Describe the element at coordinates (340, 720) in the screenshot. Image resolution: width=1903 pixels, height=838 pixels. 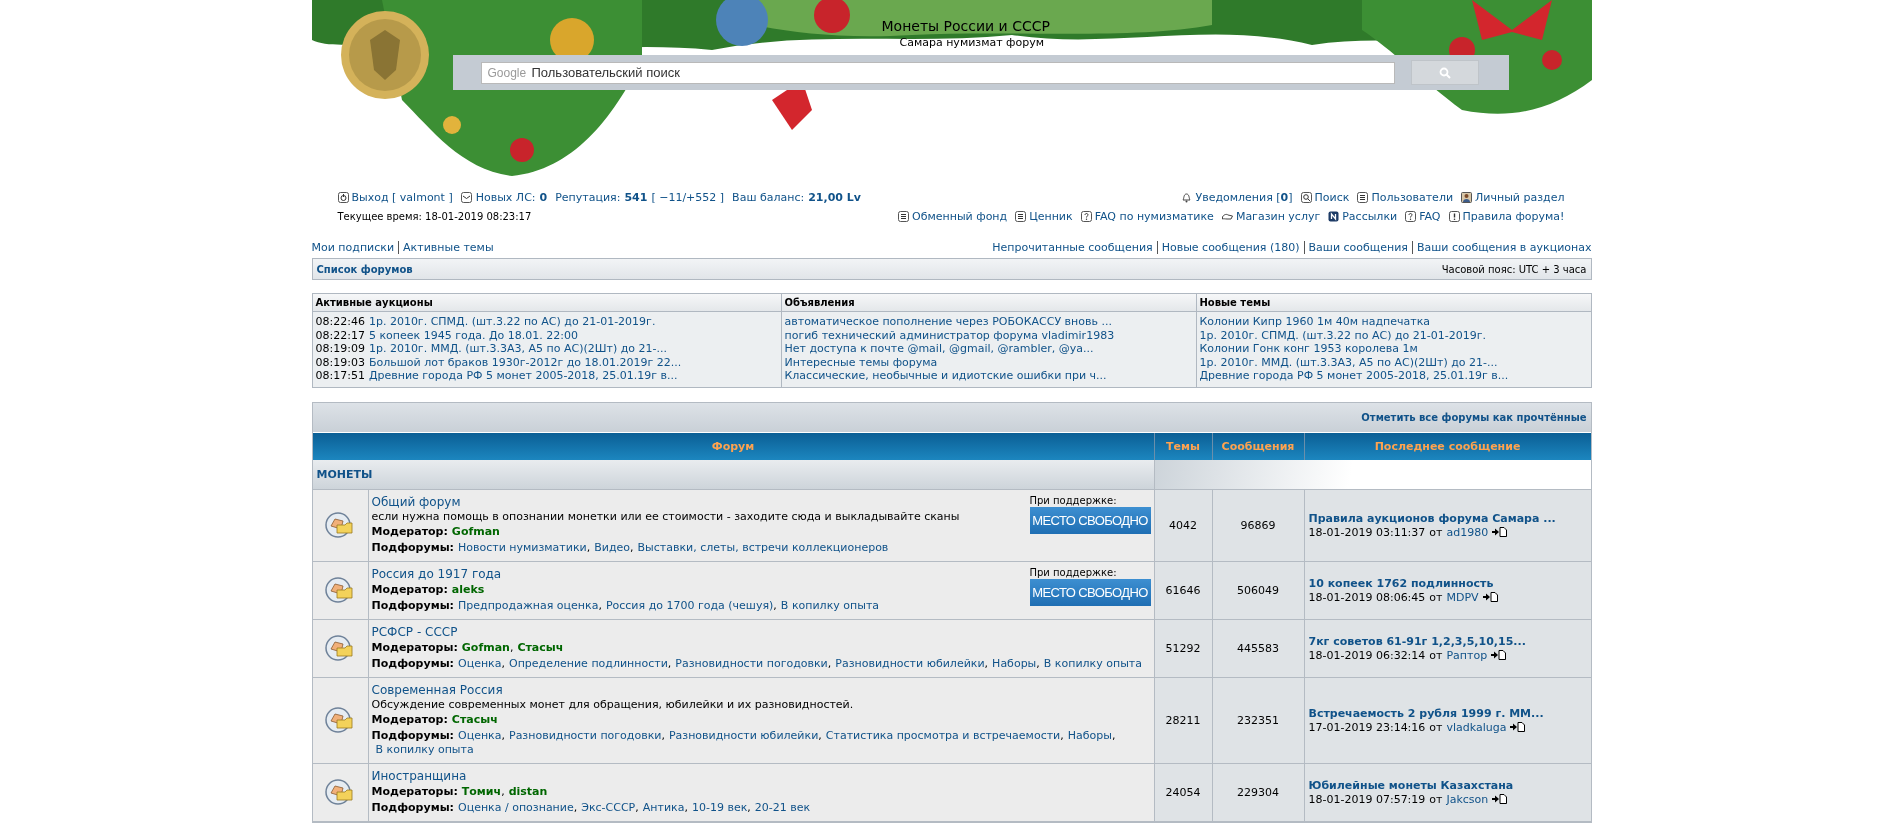
I see `forum-folder-icon` at that location.